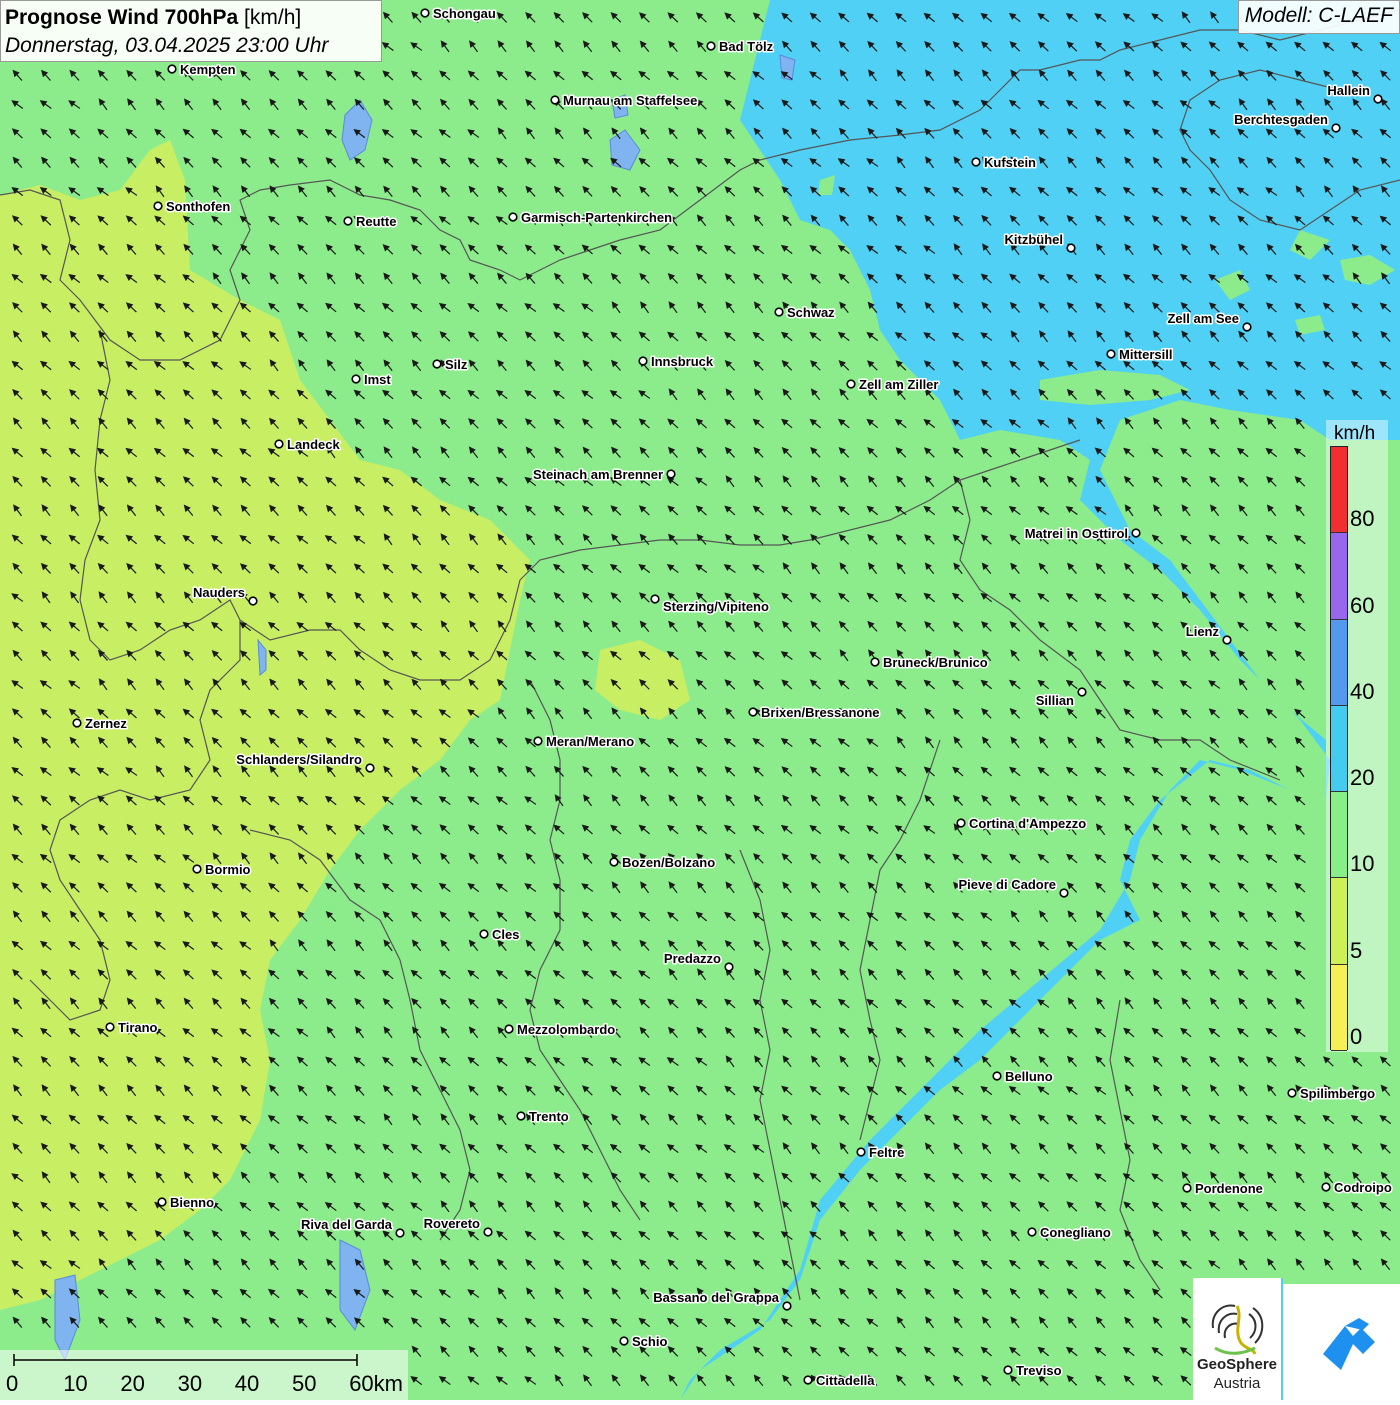 The height and width of the screenshot is (1405, 1400). Describe the element at coordinates (1007, 884) in the screenshot. I see `city-label: Pieve di Cadore` at that location.